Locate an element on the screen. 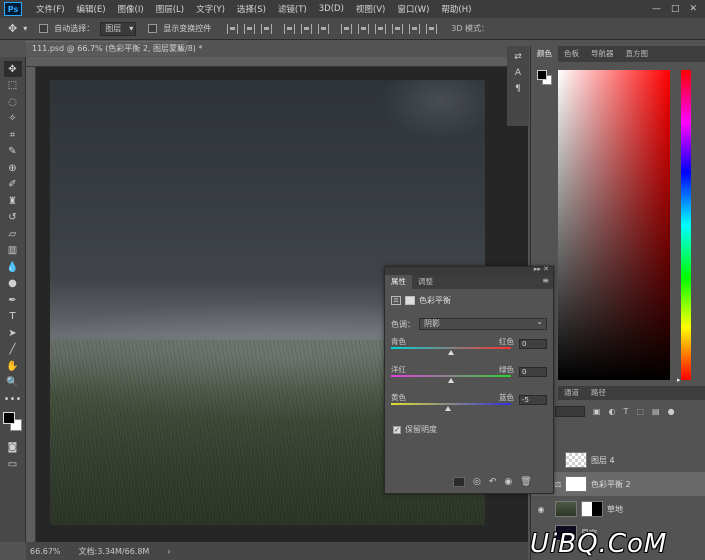 The width and height of the screenshot is (705, 560). tab-channels: 通道 is located at coordinates (571, 393).